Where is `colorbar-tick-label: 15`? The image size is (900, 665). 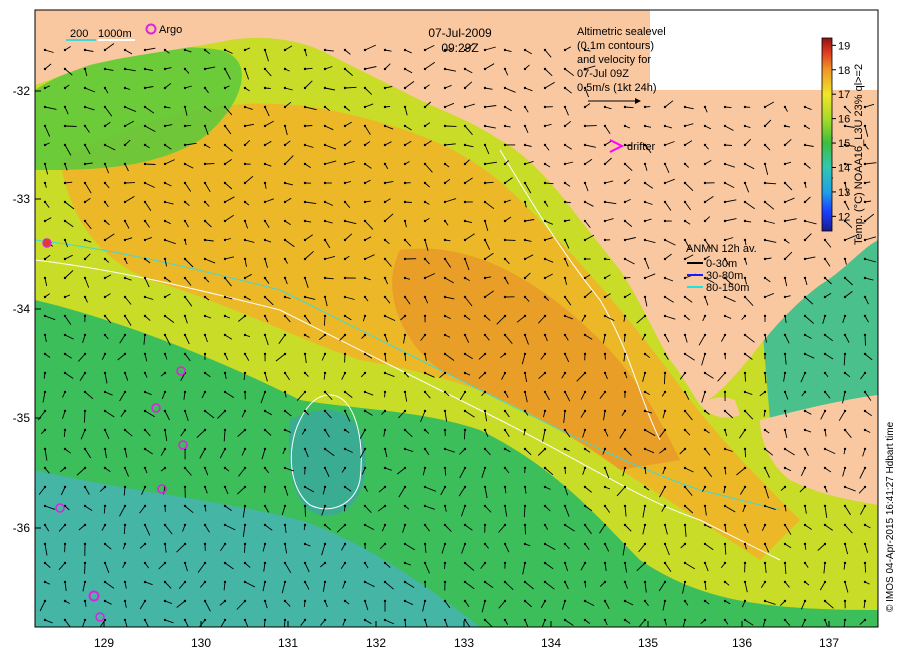
colorbar-tick-label: 15 is located at coordinates (844, 144).